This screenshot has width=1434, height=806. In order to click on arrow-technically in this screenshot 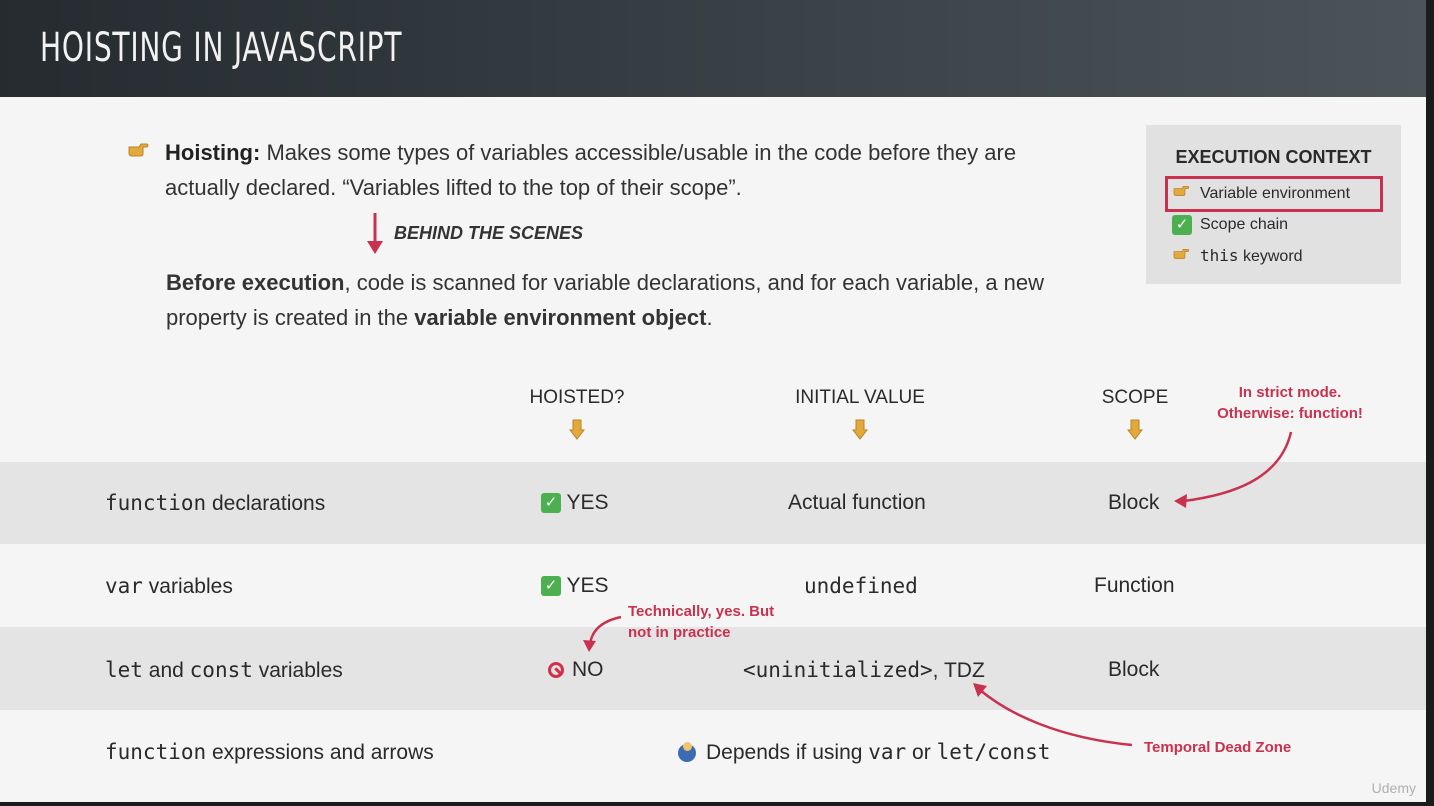, I will do `click(605, 630)`.